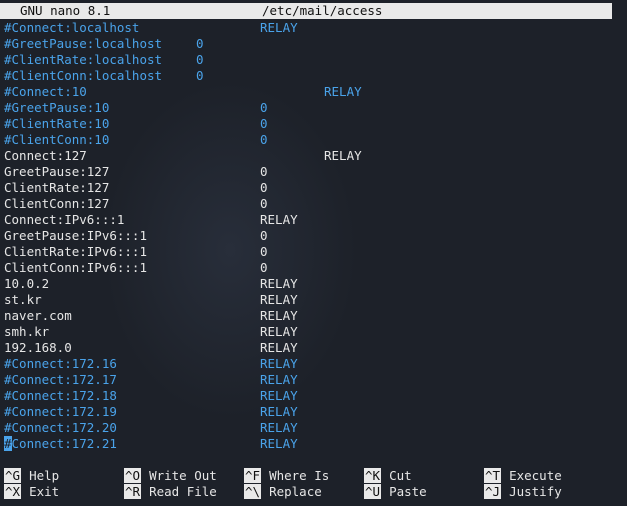 The height and width of the screenshot is (506, 627). Describe the element at coordinates (13, 491) in the screenshot. I see `shortcut-key: ^X` at that location.